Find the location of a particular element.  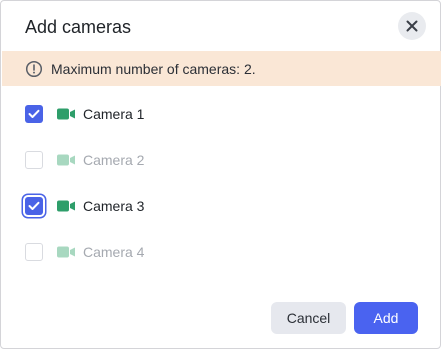

close-icon is located at coordinates (412, 26).